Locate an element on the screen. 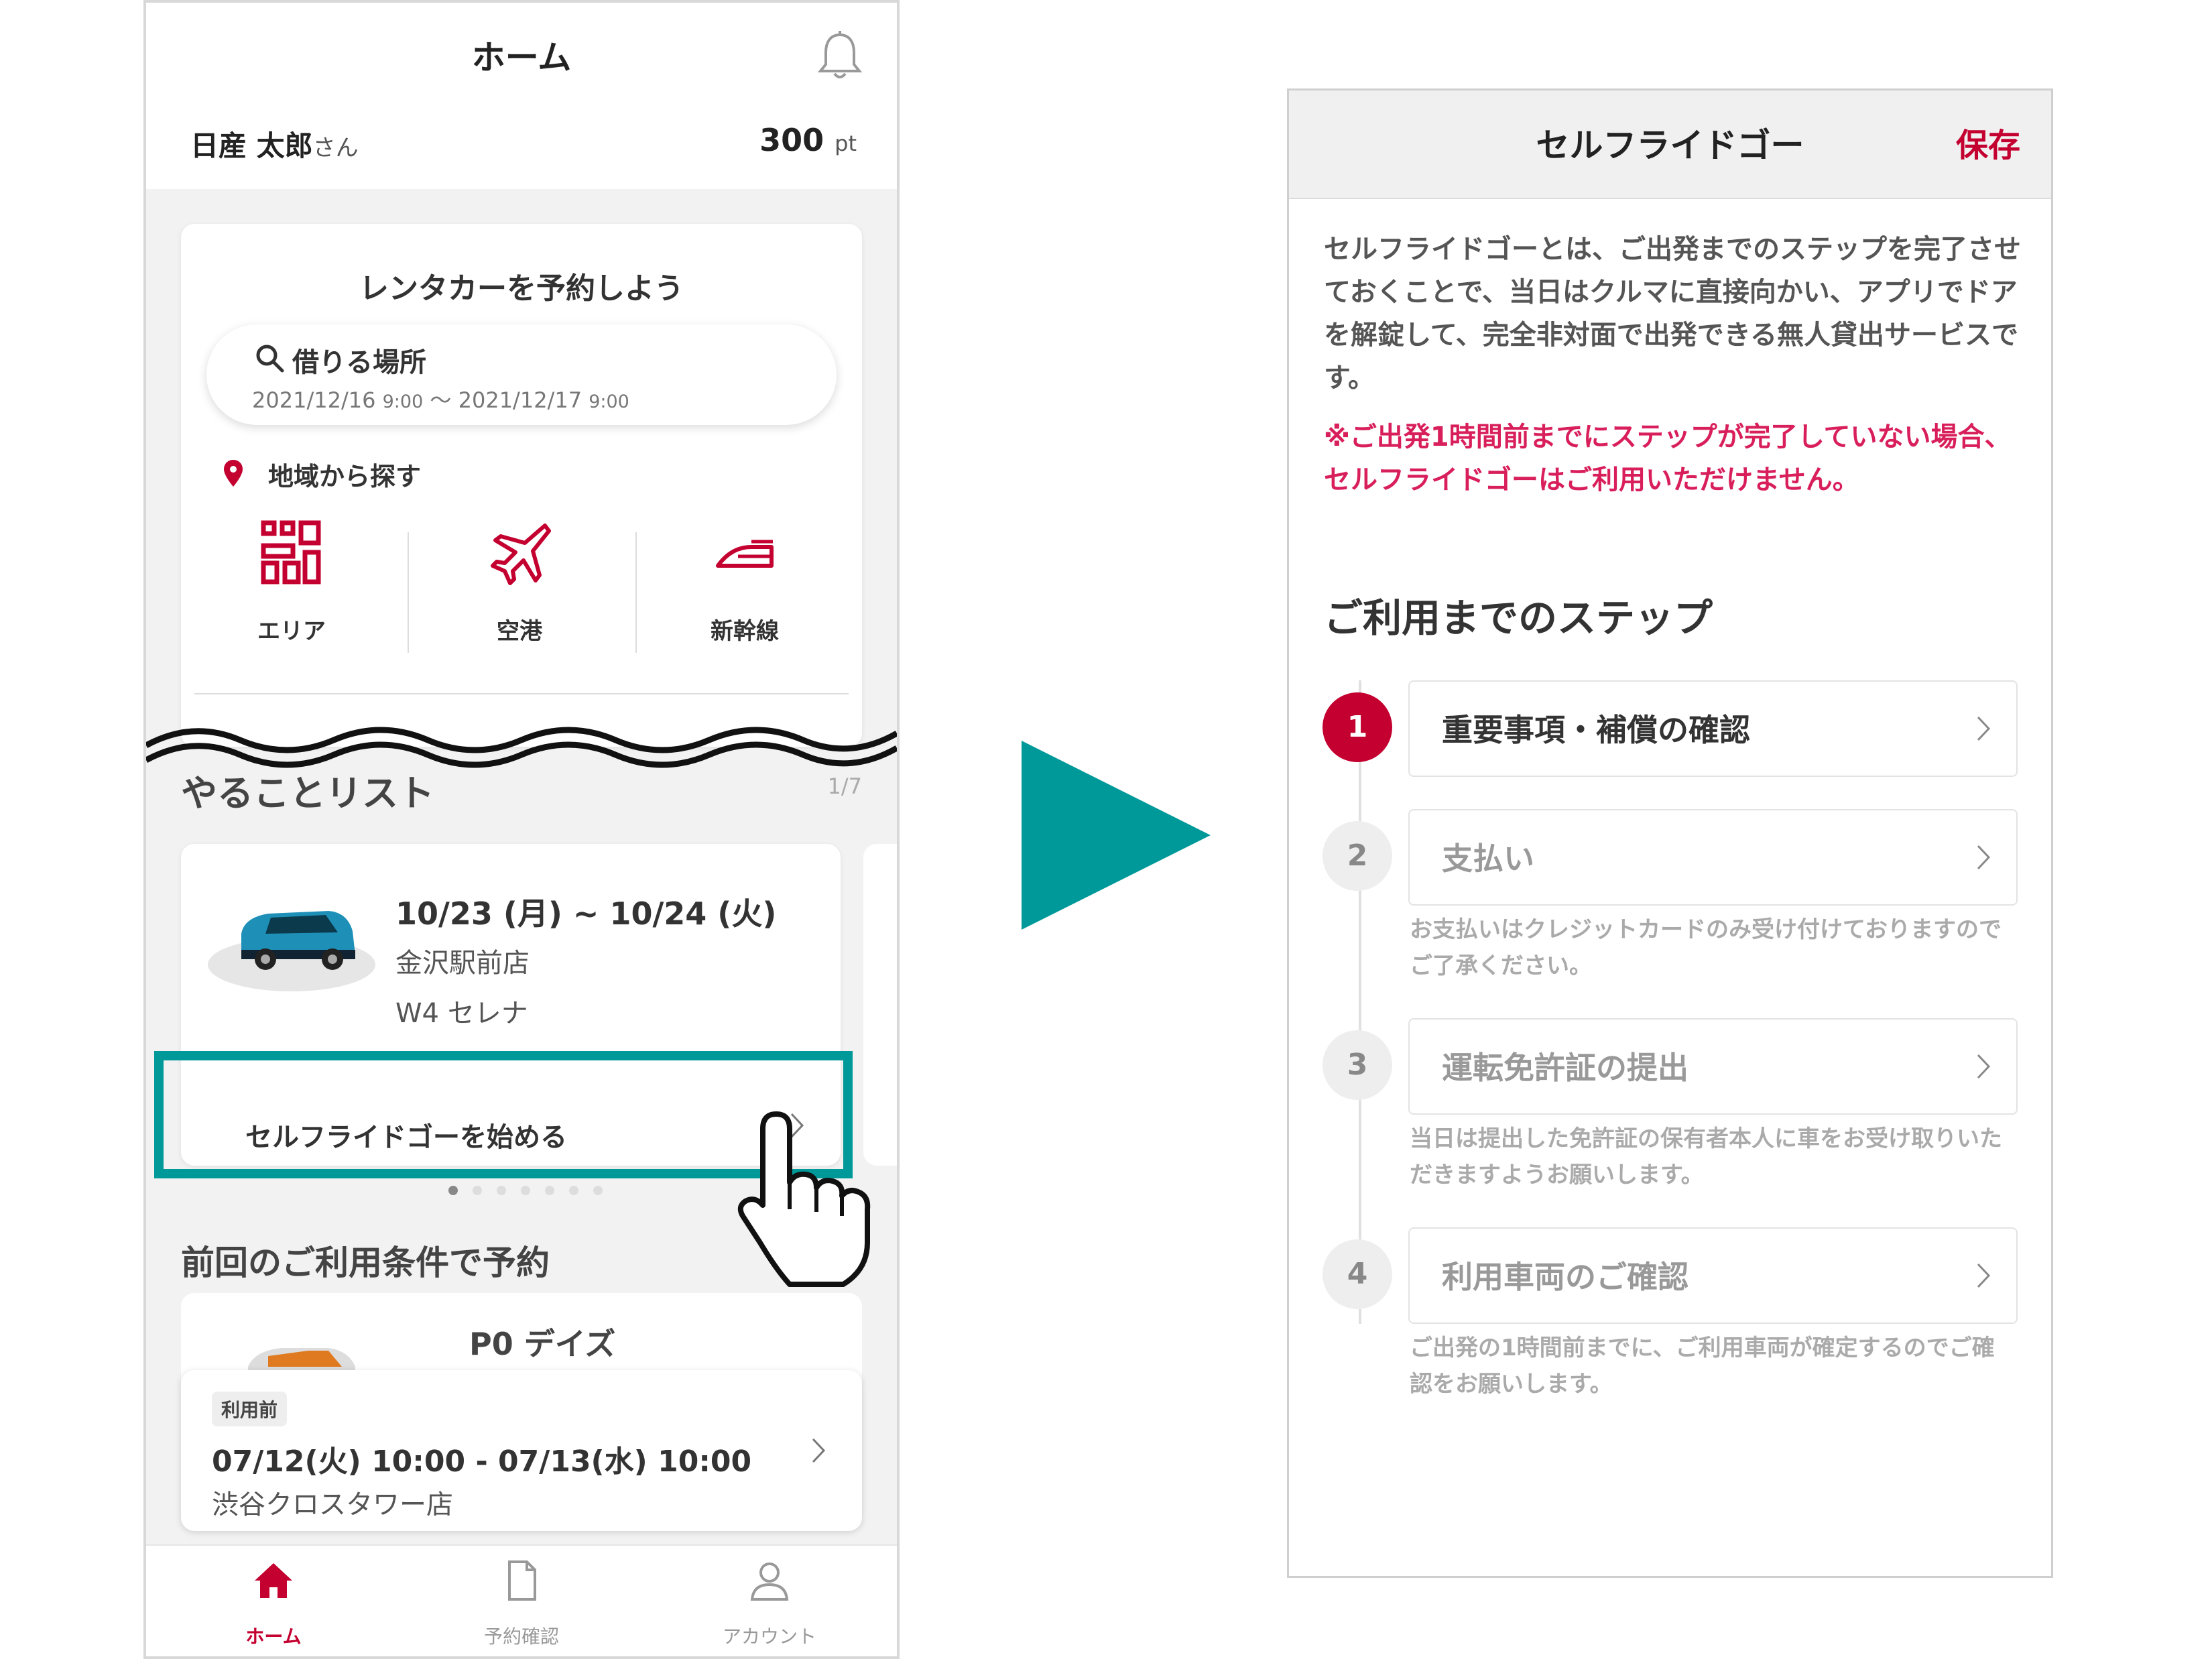 The width and height of the screenshot is (2212, 1659). airplane-icon is located at coordinates (521, 554).